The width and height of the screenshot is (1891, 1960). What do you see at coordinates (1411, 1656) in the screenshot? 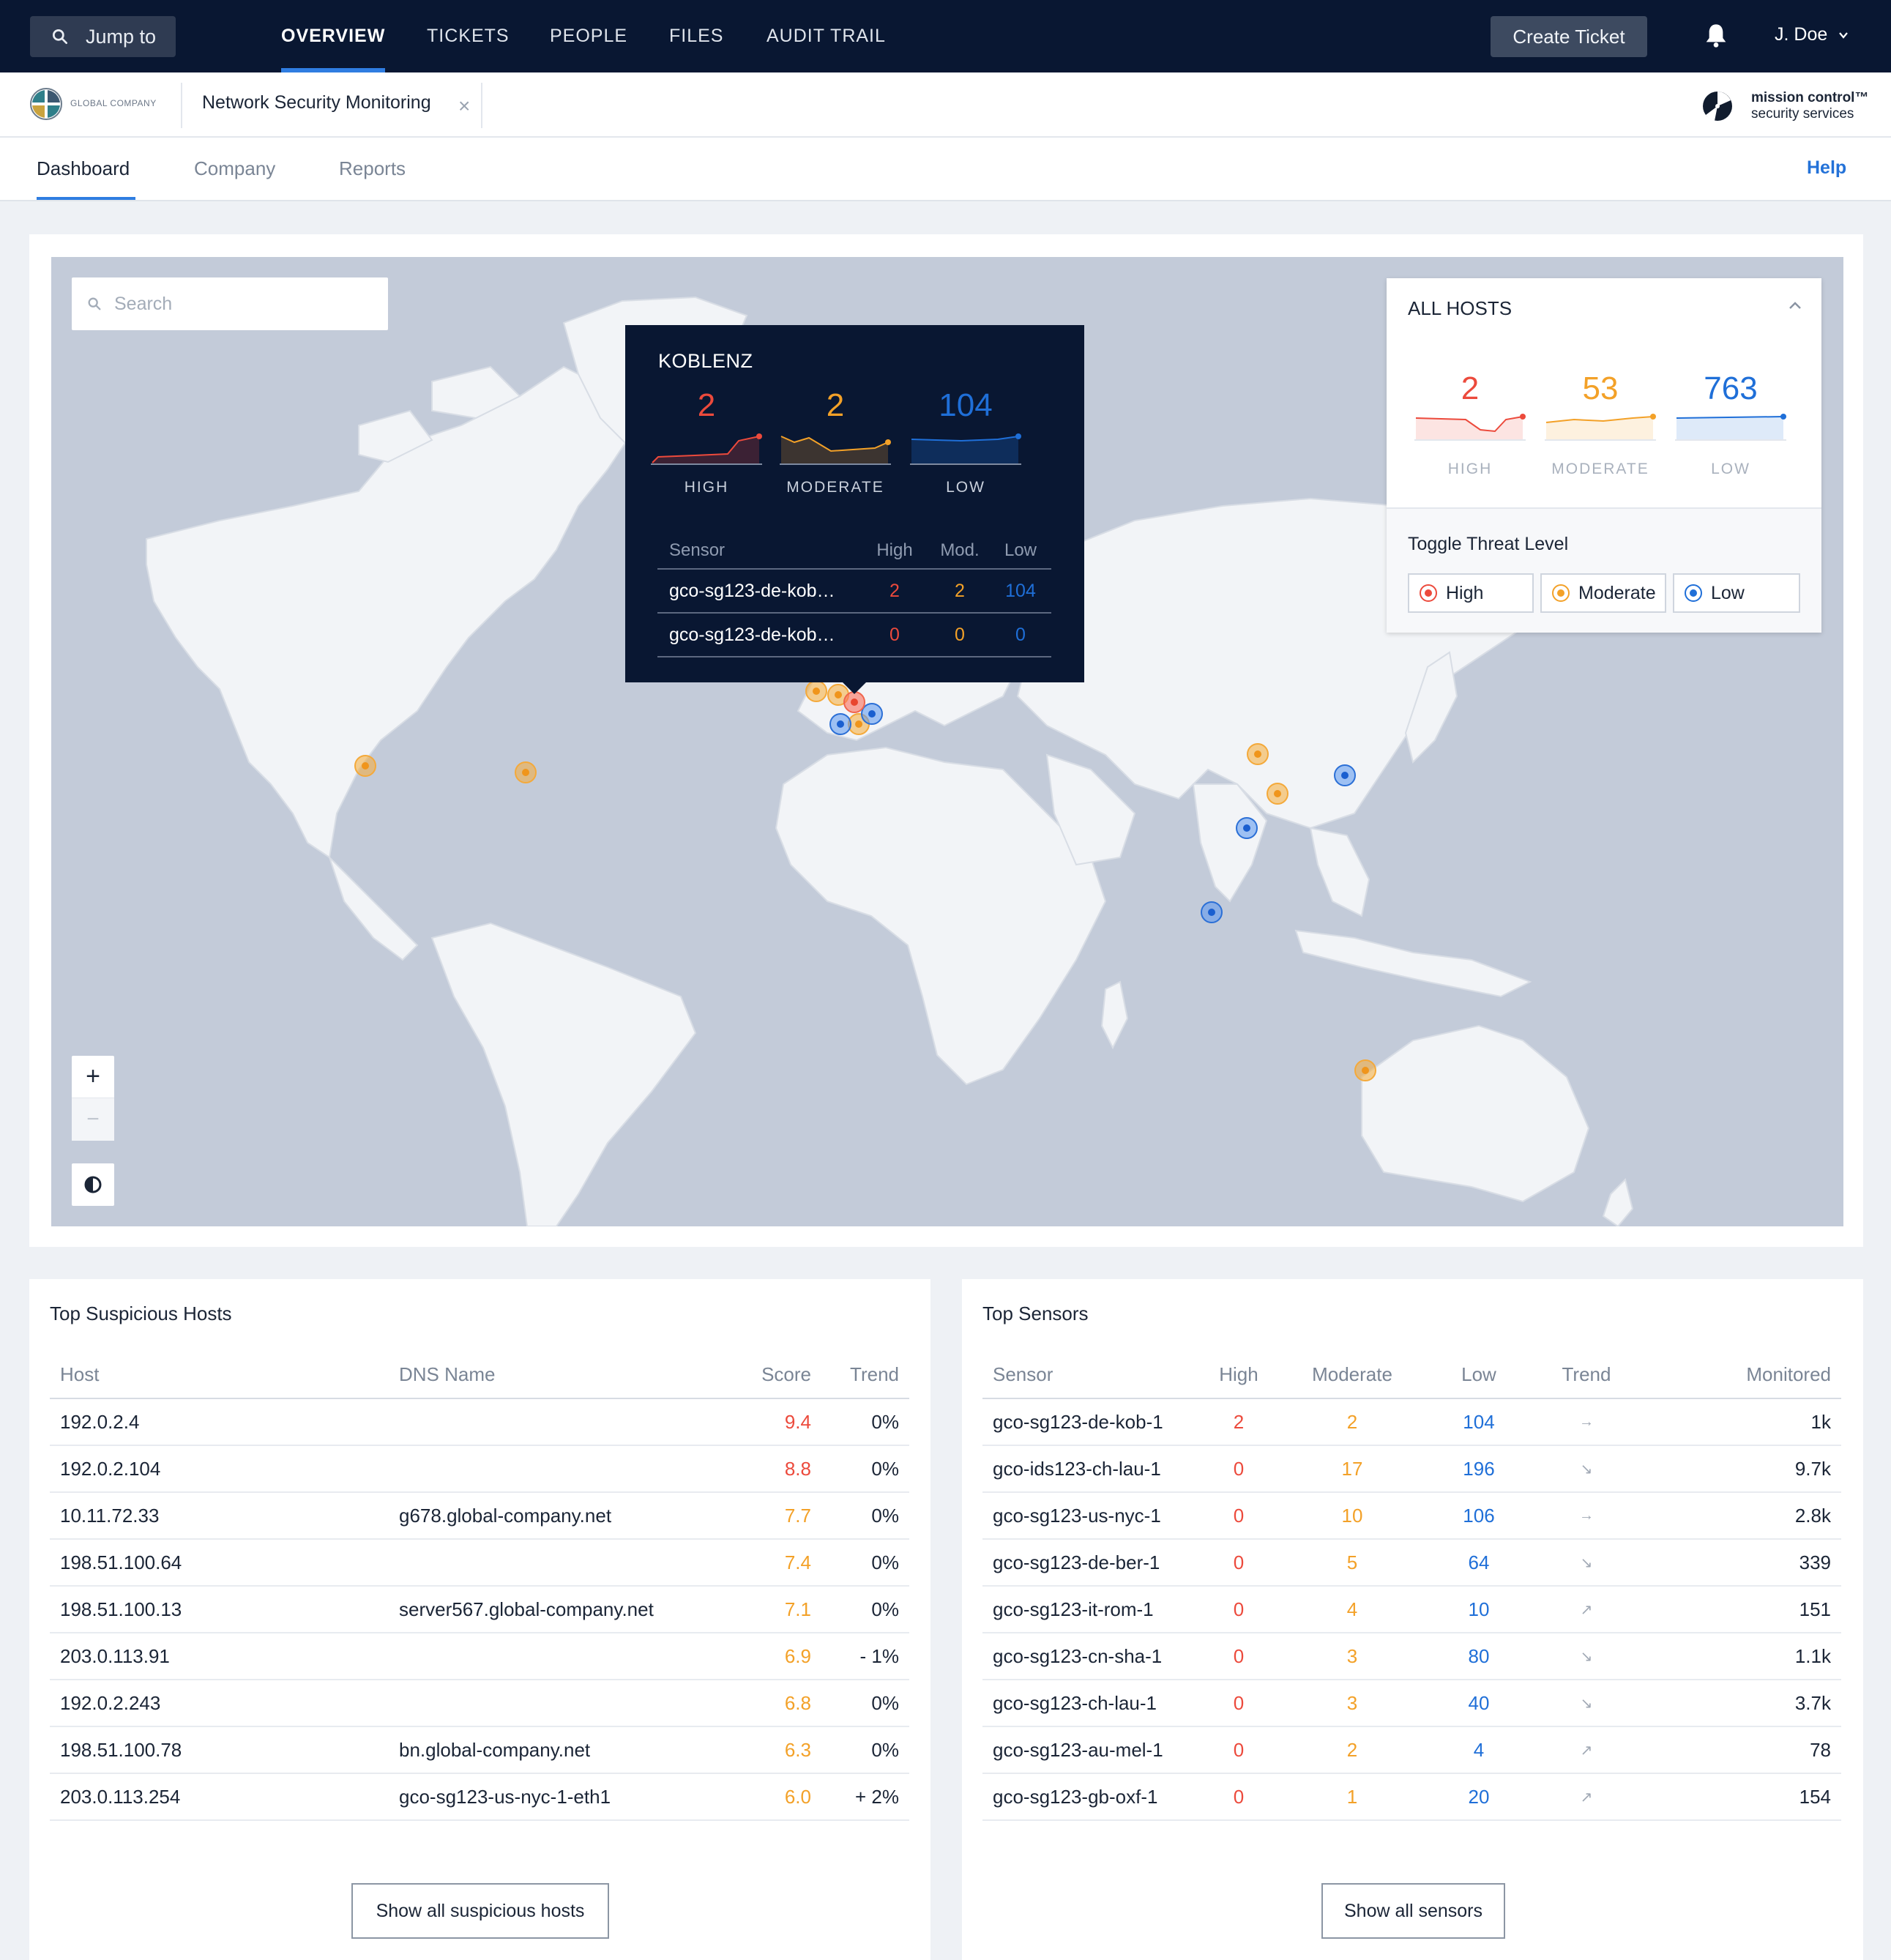
I see `table-row: gco-sg123-cn-sha-1 0 3 80 ↘ 1.1k` at bounding box center [1411, 1656].